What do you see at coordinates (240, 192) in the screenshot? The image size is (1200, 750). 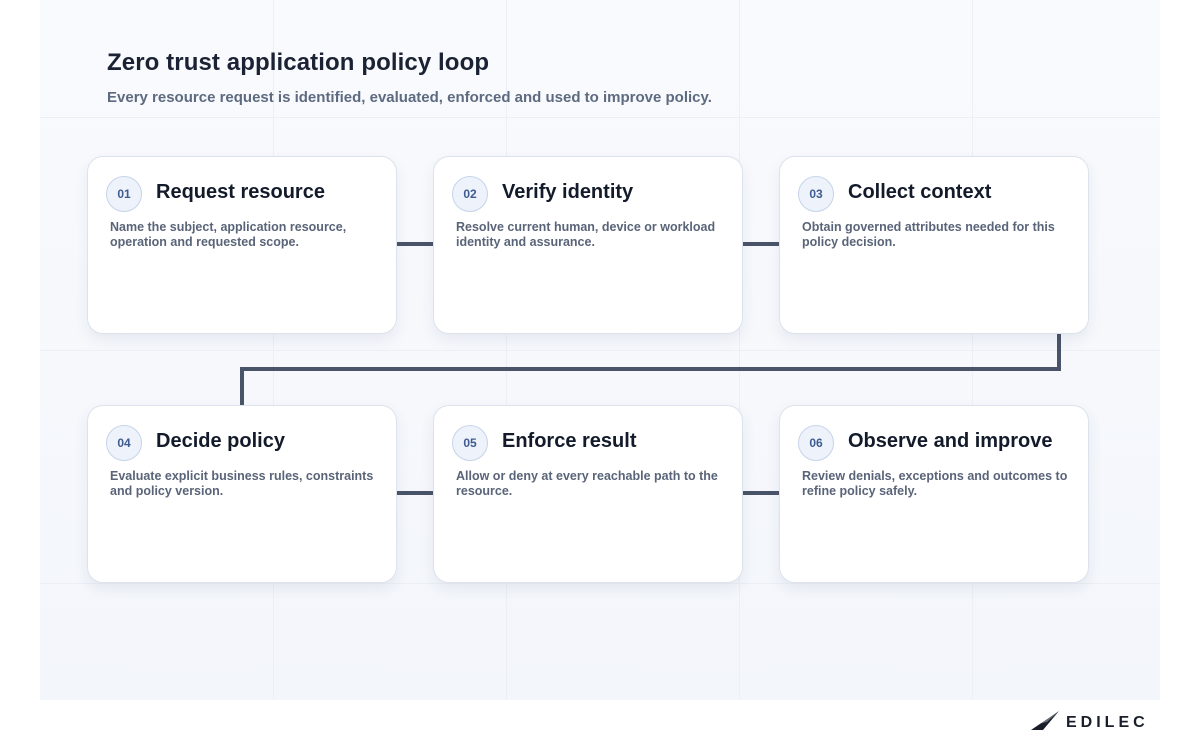 I see `step-title: Request resource` at bounding box center [240, 192].